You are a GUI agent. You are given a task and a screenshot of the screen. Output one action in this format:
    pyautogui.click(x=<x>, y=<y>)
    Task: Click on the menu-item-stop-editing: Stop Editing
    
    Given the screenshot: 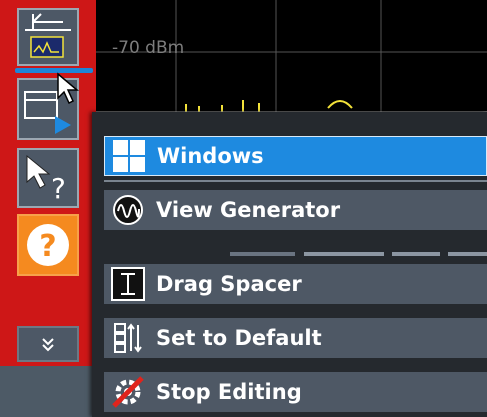 What is the action you would take?
    pyautogui.click(x=295, y=392)
    